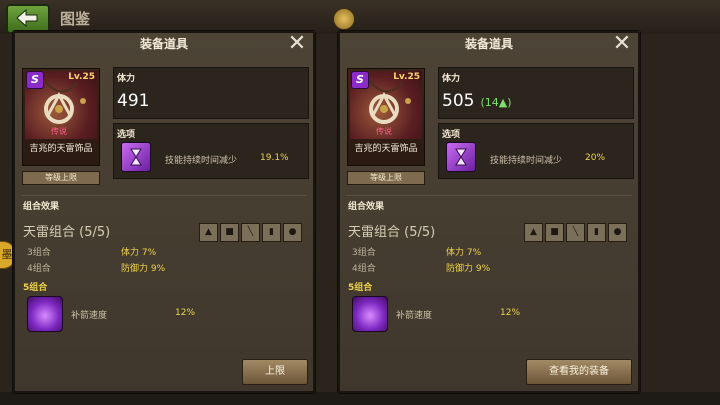  I want to click on option-value: 20%, so click(595, 158).